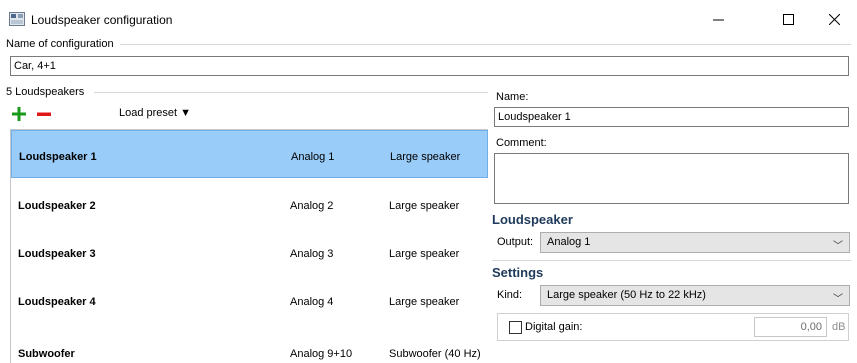 The height and width of the screenshot is (363, 857). What do you see at coordinates (249, 342) in the screenshot?
I see `list-item: Subwoofer Analog 9+10 Subwoofer (40 Hz)` at bounding box center [249, 342].